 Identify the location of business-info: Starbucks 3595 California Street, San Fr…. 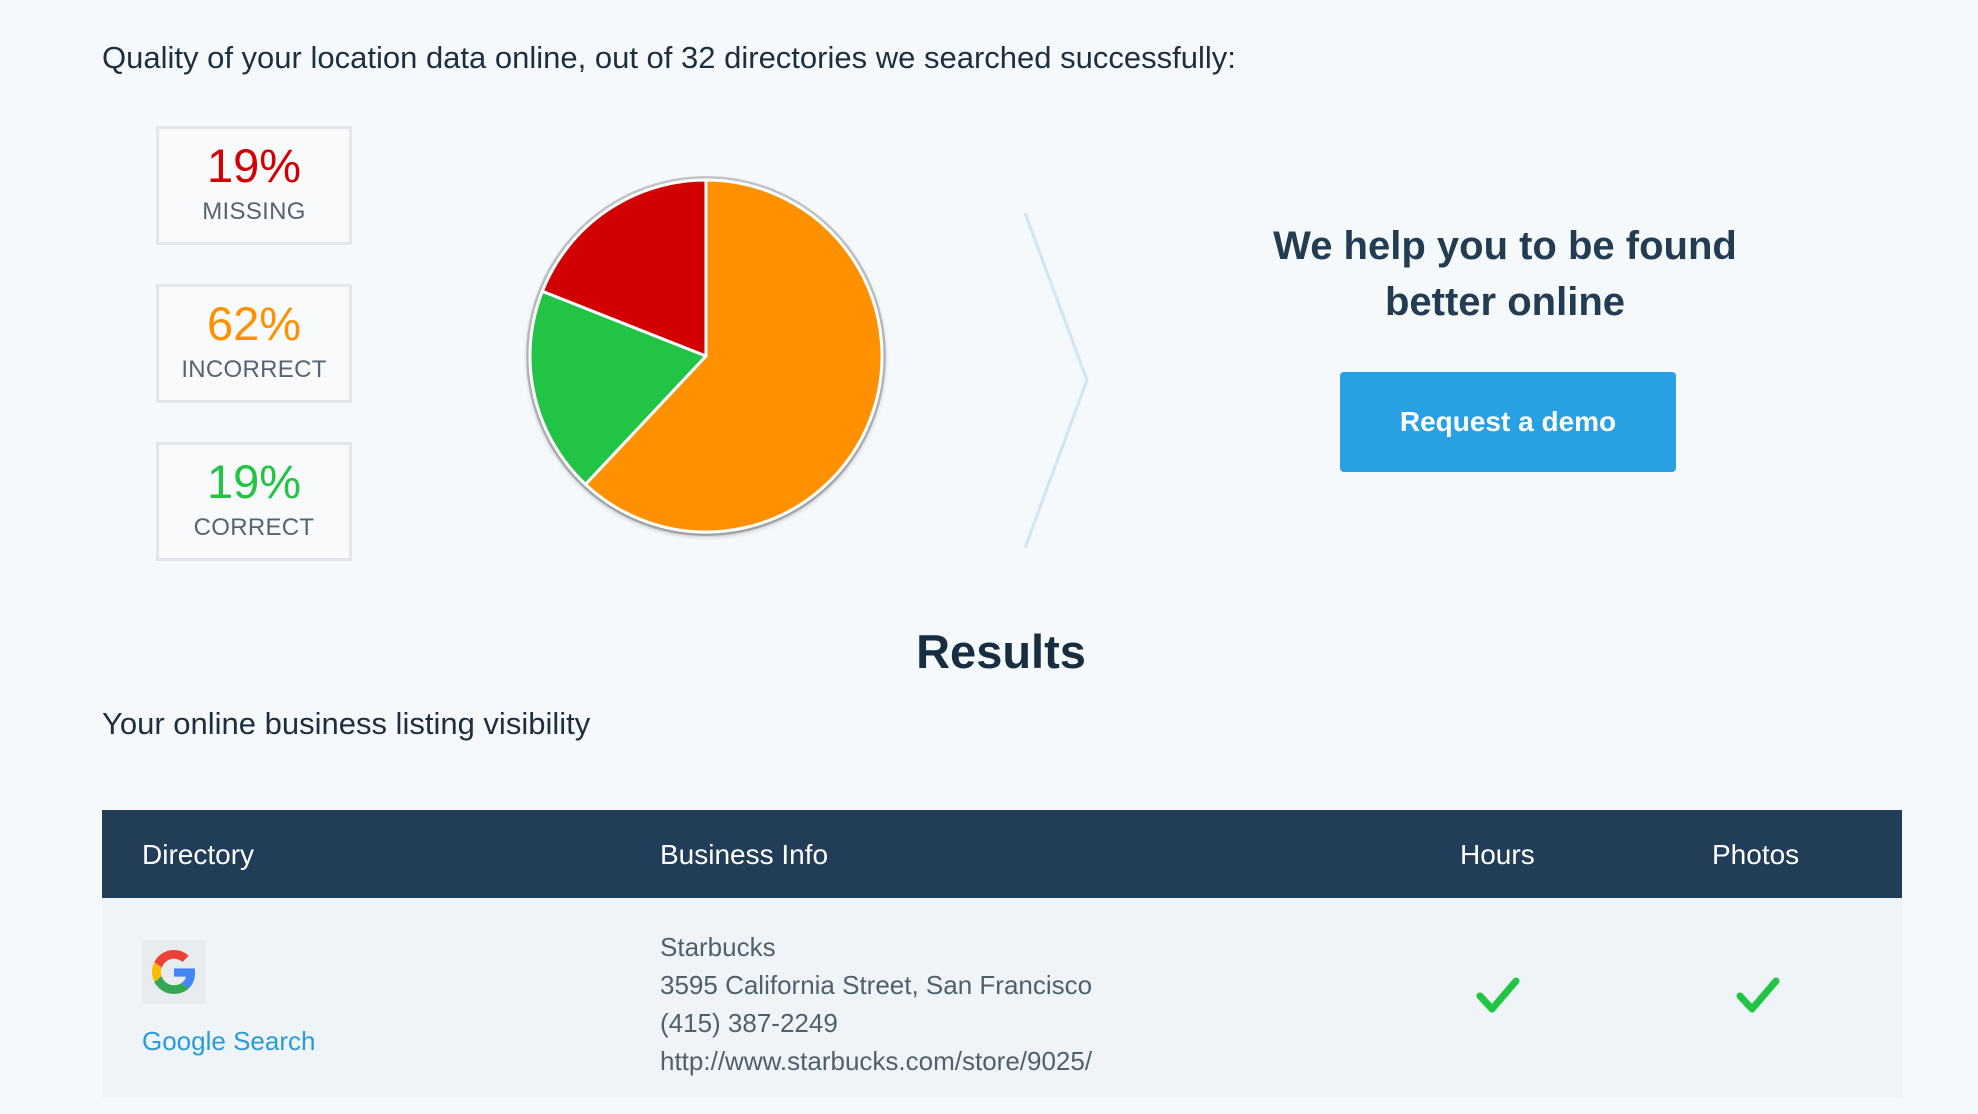
(876, 1004).